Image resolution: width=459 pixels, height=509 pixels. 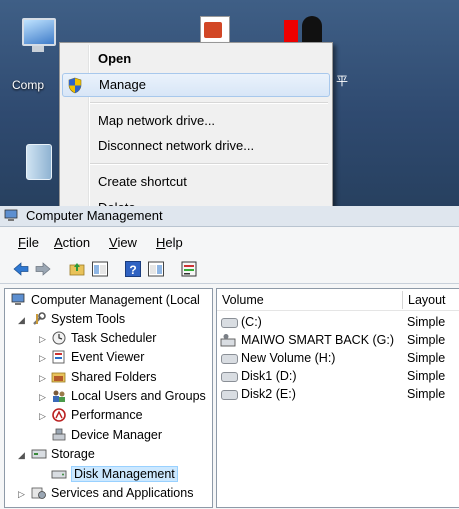 I want to click on properties-icon, so click(x=189, y=269).